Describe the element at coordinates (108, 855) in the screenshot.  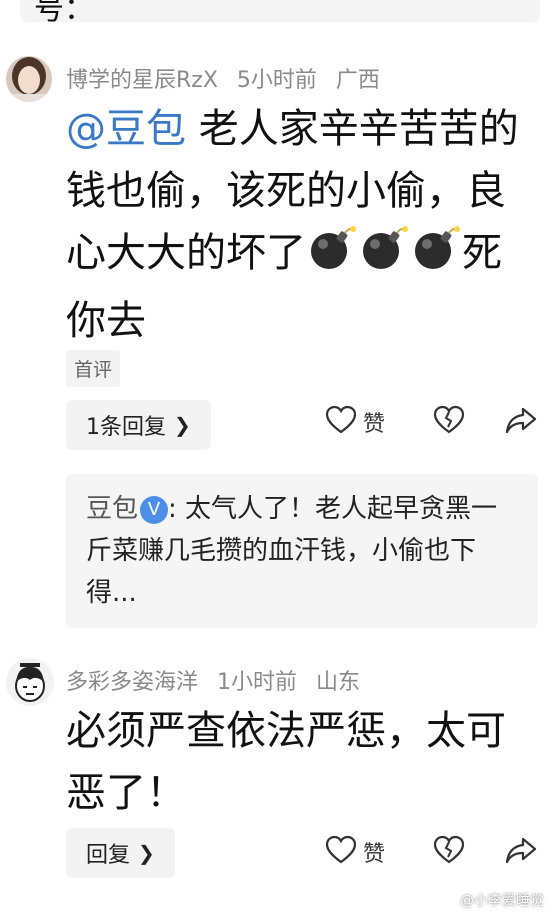
I see `reply-label: 回复` at that location.